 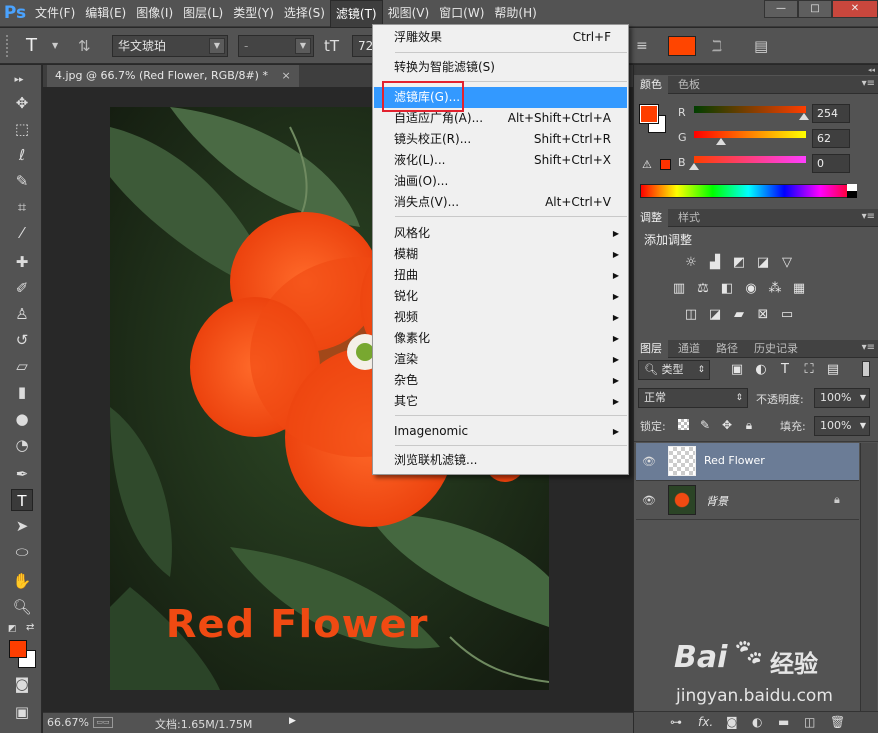 What do you see at coordinates (55, 13) in the screenshot?
I see `menu-file: 文件(F)` at bounding box center [55, 13].